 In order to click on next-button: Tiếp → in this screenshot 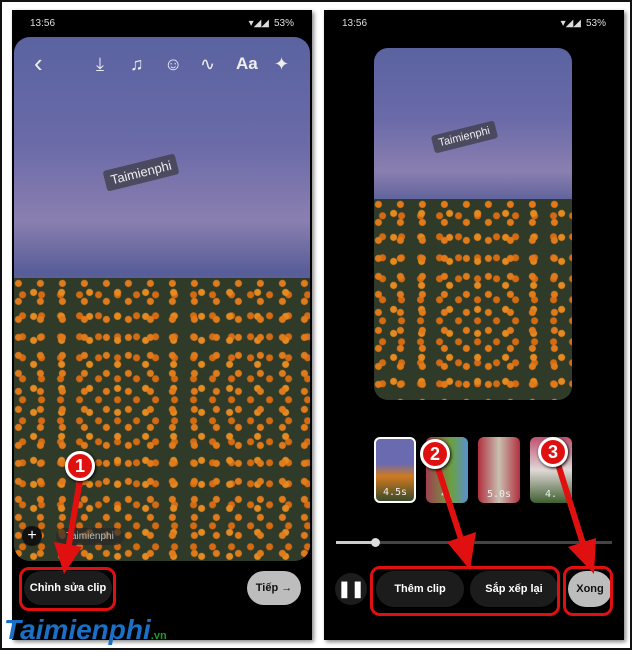, I will do `click(274, 588)`.